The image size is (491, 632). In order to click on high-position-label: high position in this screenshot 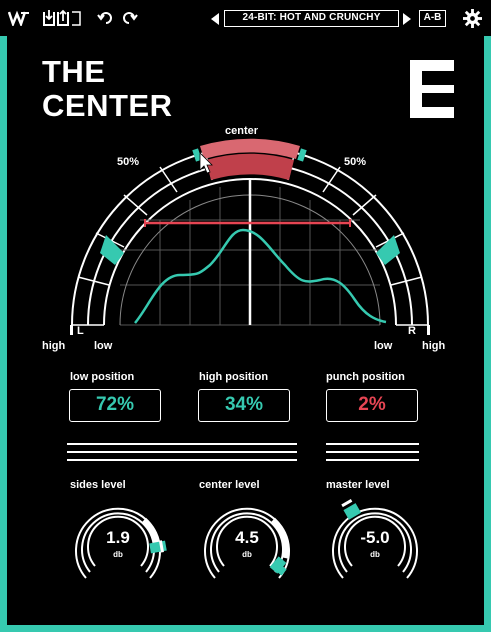, I will do `click(234, 377)`.